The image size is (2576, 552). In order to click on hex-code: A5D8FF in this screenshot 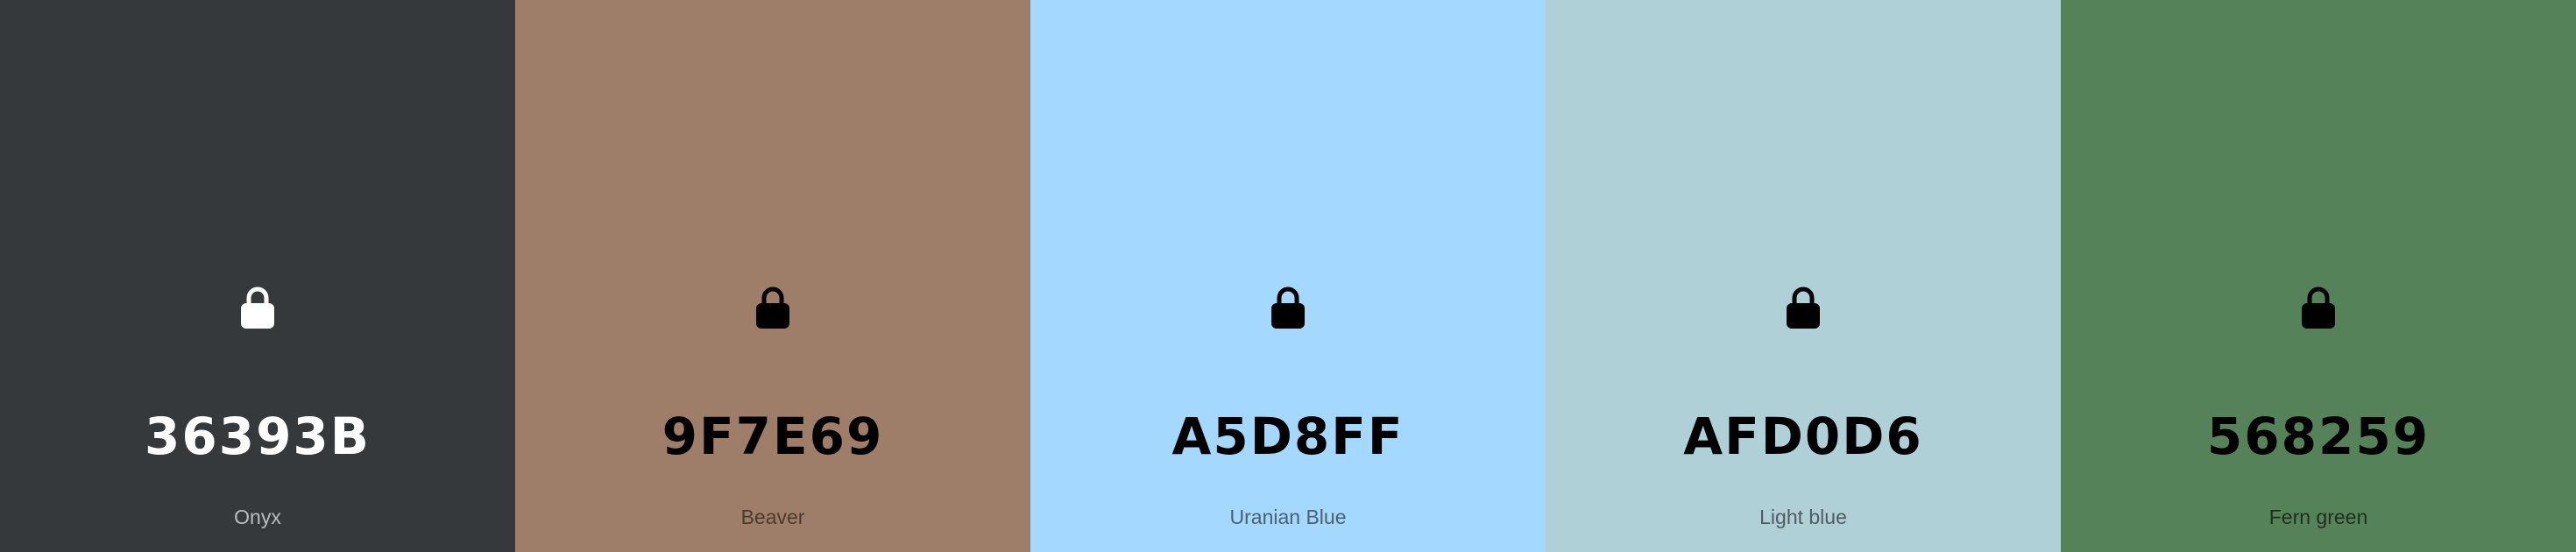, I will do `click(1288, 436)`.